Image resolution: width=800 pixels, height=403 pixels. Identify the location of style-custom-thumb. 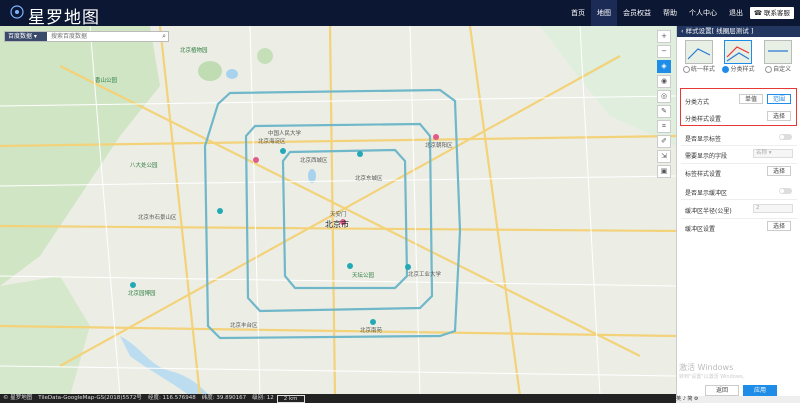
(778, 52).